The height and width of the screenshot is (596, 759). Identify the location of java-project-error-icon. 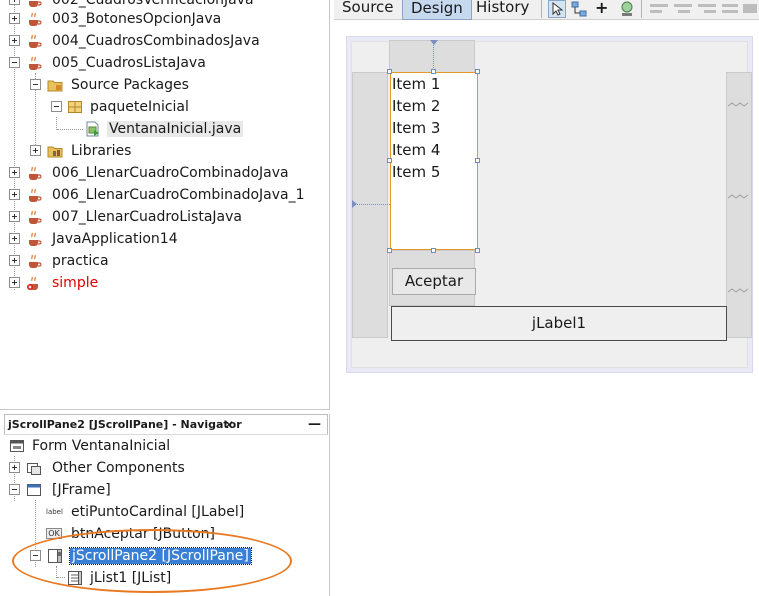
(32, 283).